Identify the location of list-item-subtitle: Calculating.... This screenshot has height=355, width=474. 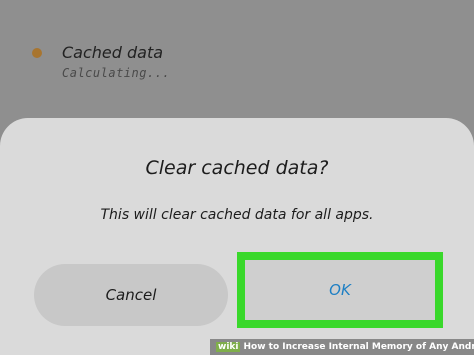
(116, 73).